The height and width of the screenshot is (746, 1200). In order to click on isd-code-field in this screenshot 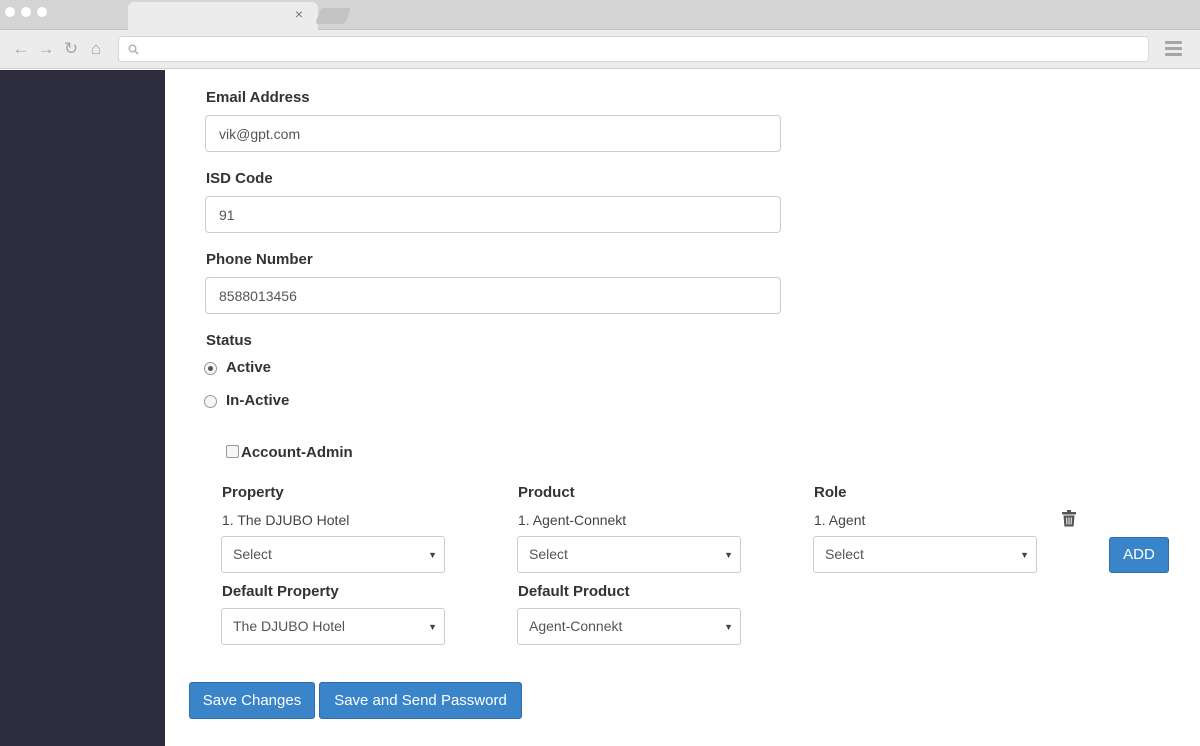, I will do `click(493, 214)`.